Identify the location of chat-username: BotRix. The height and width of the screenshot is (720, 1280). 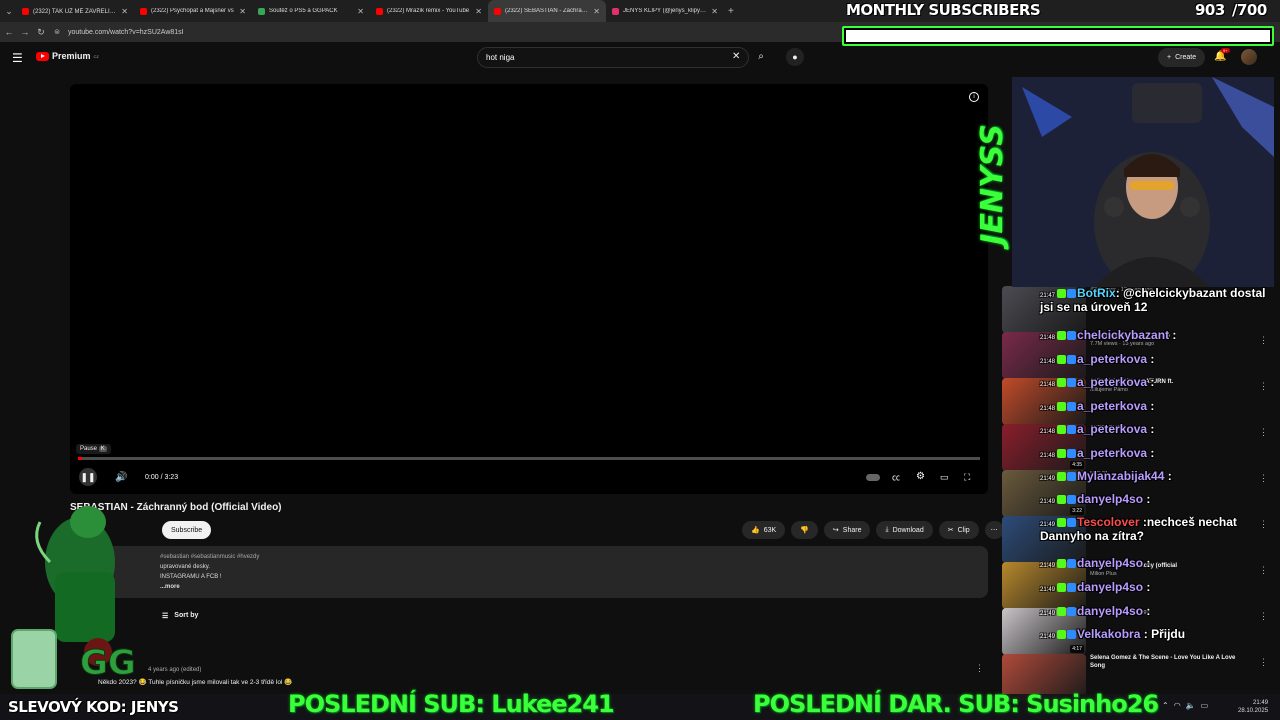
(1096, 293).